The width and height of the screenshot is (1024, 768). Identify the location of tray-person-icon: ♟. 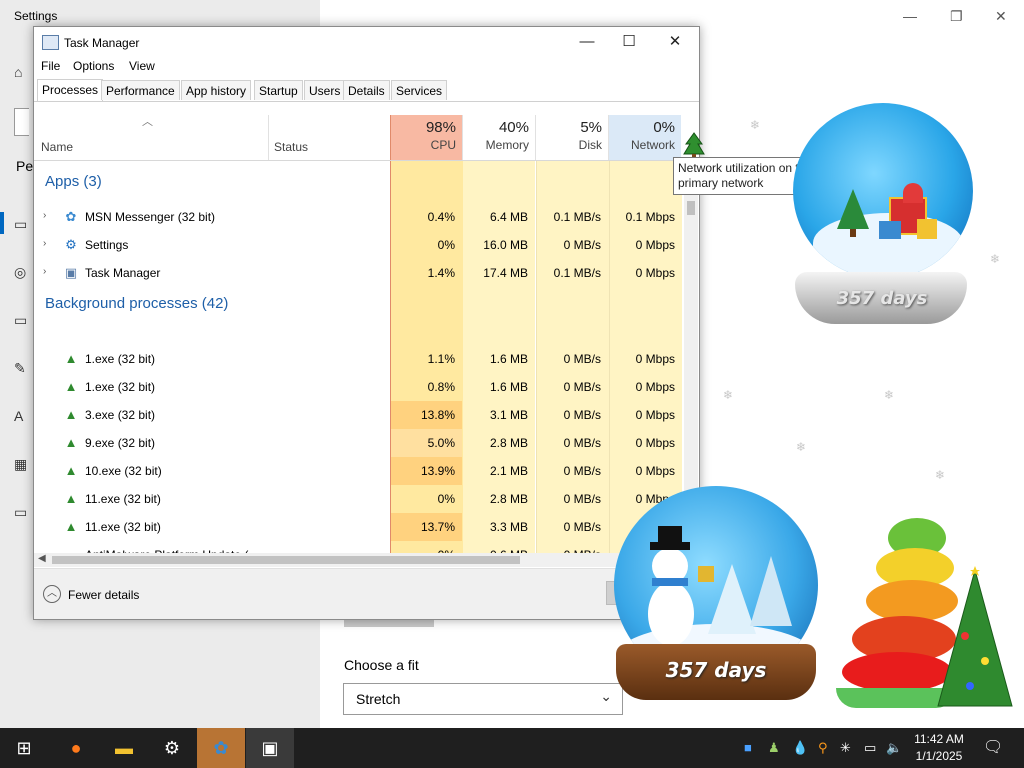
(774, 748).